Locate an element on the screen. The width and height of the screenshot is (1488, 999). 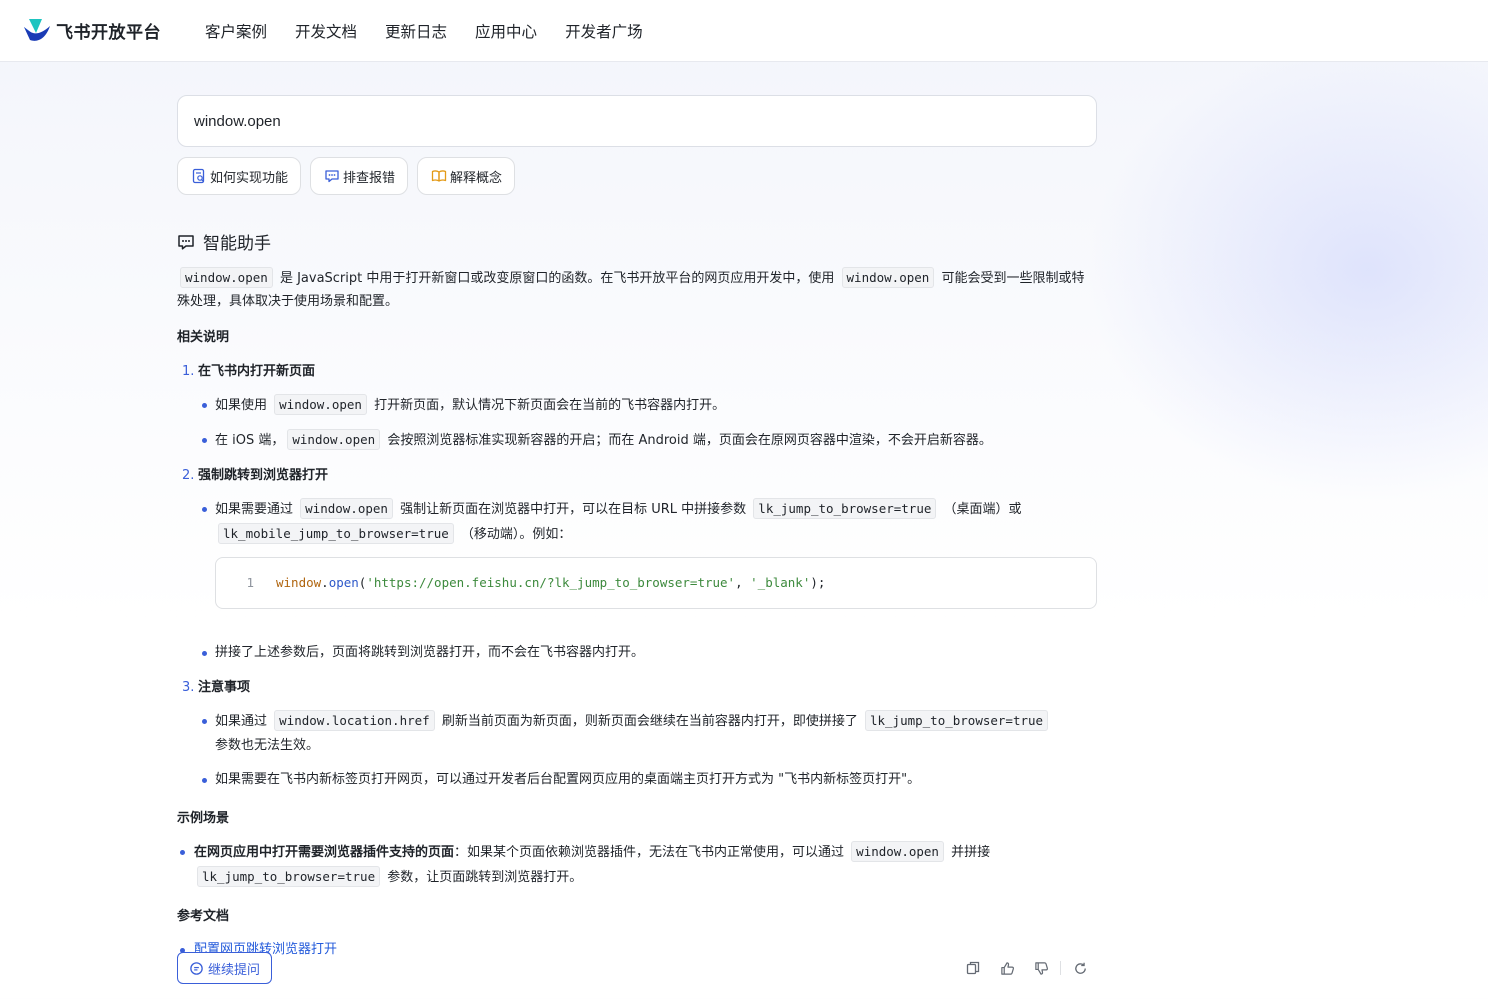
quick-tags: 如何实现功能 排查报错 解释概念 is located at coordinates (637, 176).